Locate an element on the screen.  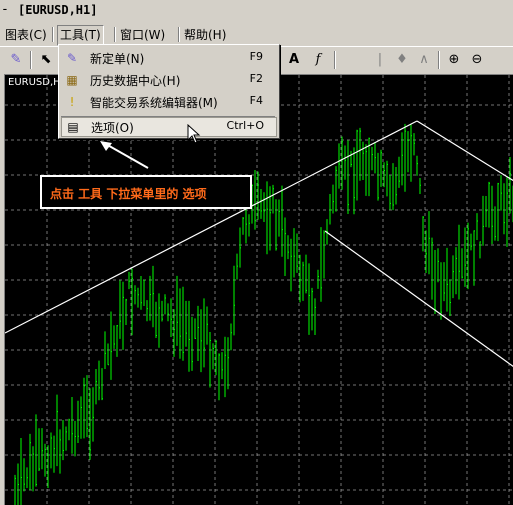
menu-item-shortcut: F9 is located at coordinates (256, 56).